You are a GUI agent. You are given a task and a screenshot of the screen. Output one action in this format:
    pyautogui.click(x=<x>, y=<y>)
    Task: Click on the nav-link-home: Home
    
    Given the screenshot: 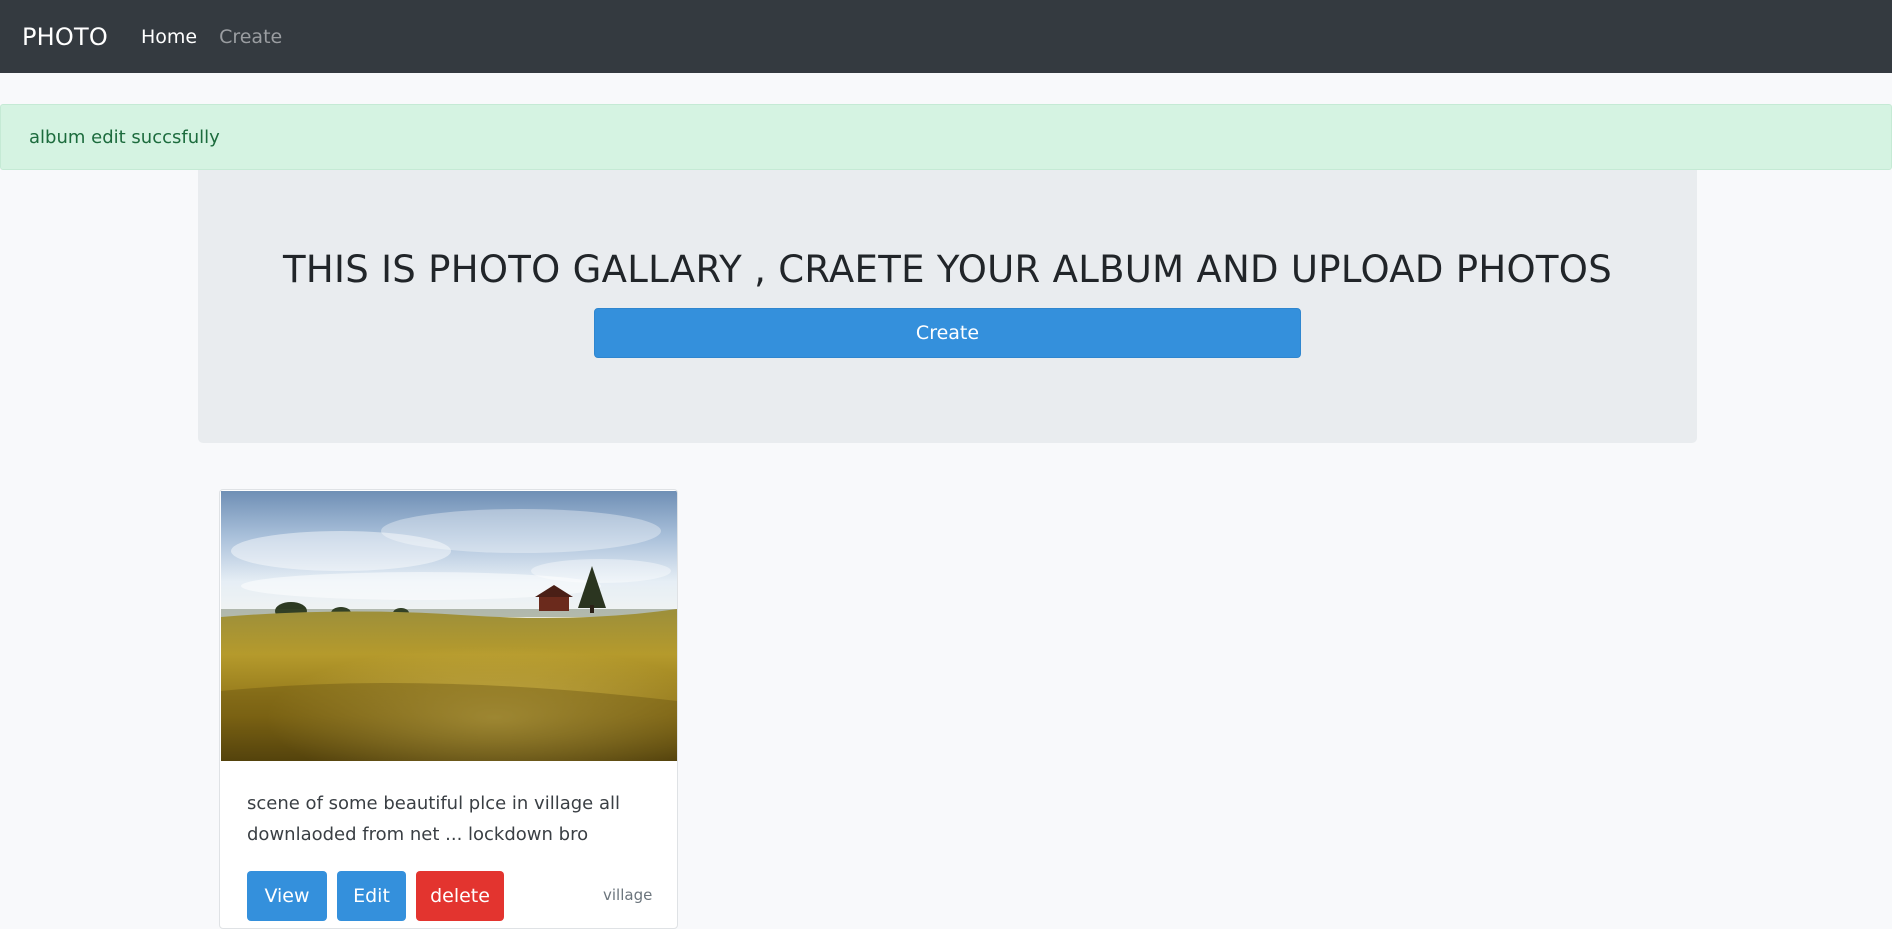 What is the action you would take?
    pyautogui.click(x=169, y=37)
    